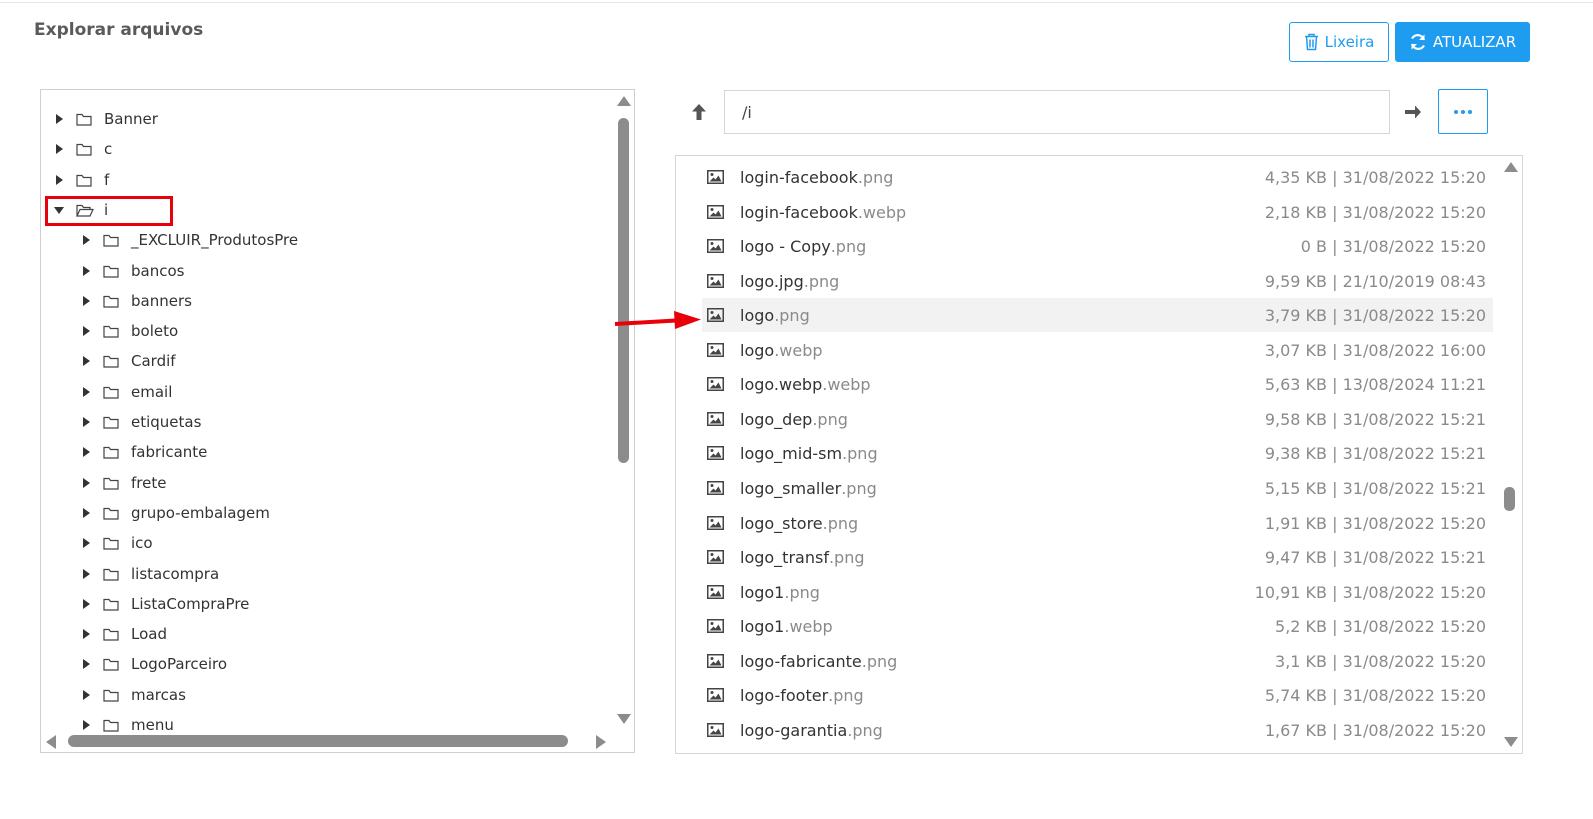 The image size is (1593, 819). What do you see at coordinates (126, 725) in the screenshot?
I see `tree-item: menu` at bounding box center [126, 725].